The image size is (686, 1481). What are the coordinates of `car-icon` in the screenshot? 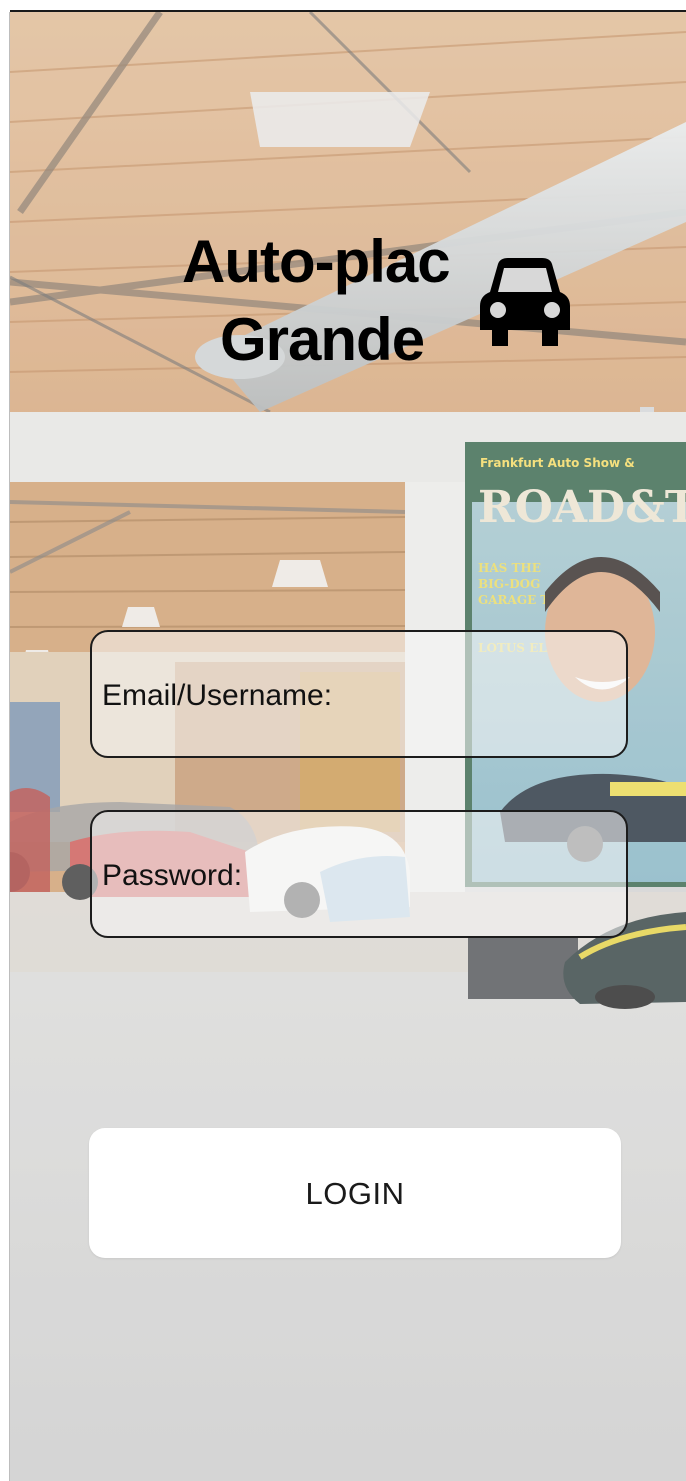 It's located at (525, 302).